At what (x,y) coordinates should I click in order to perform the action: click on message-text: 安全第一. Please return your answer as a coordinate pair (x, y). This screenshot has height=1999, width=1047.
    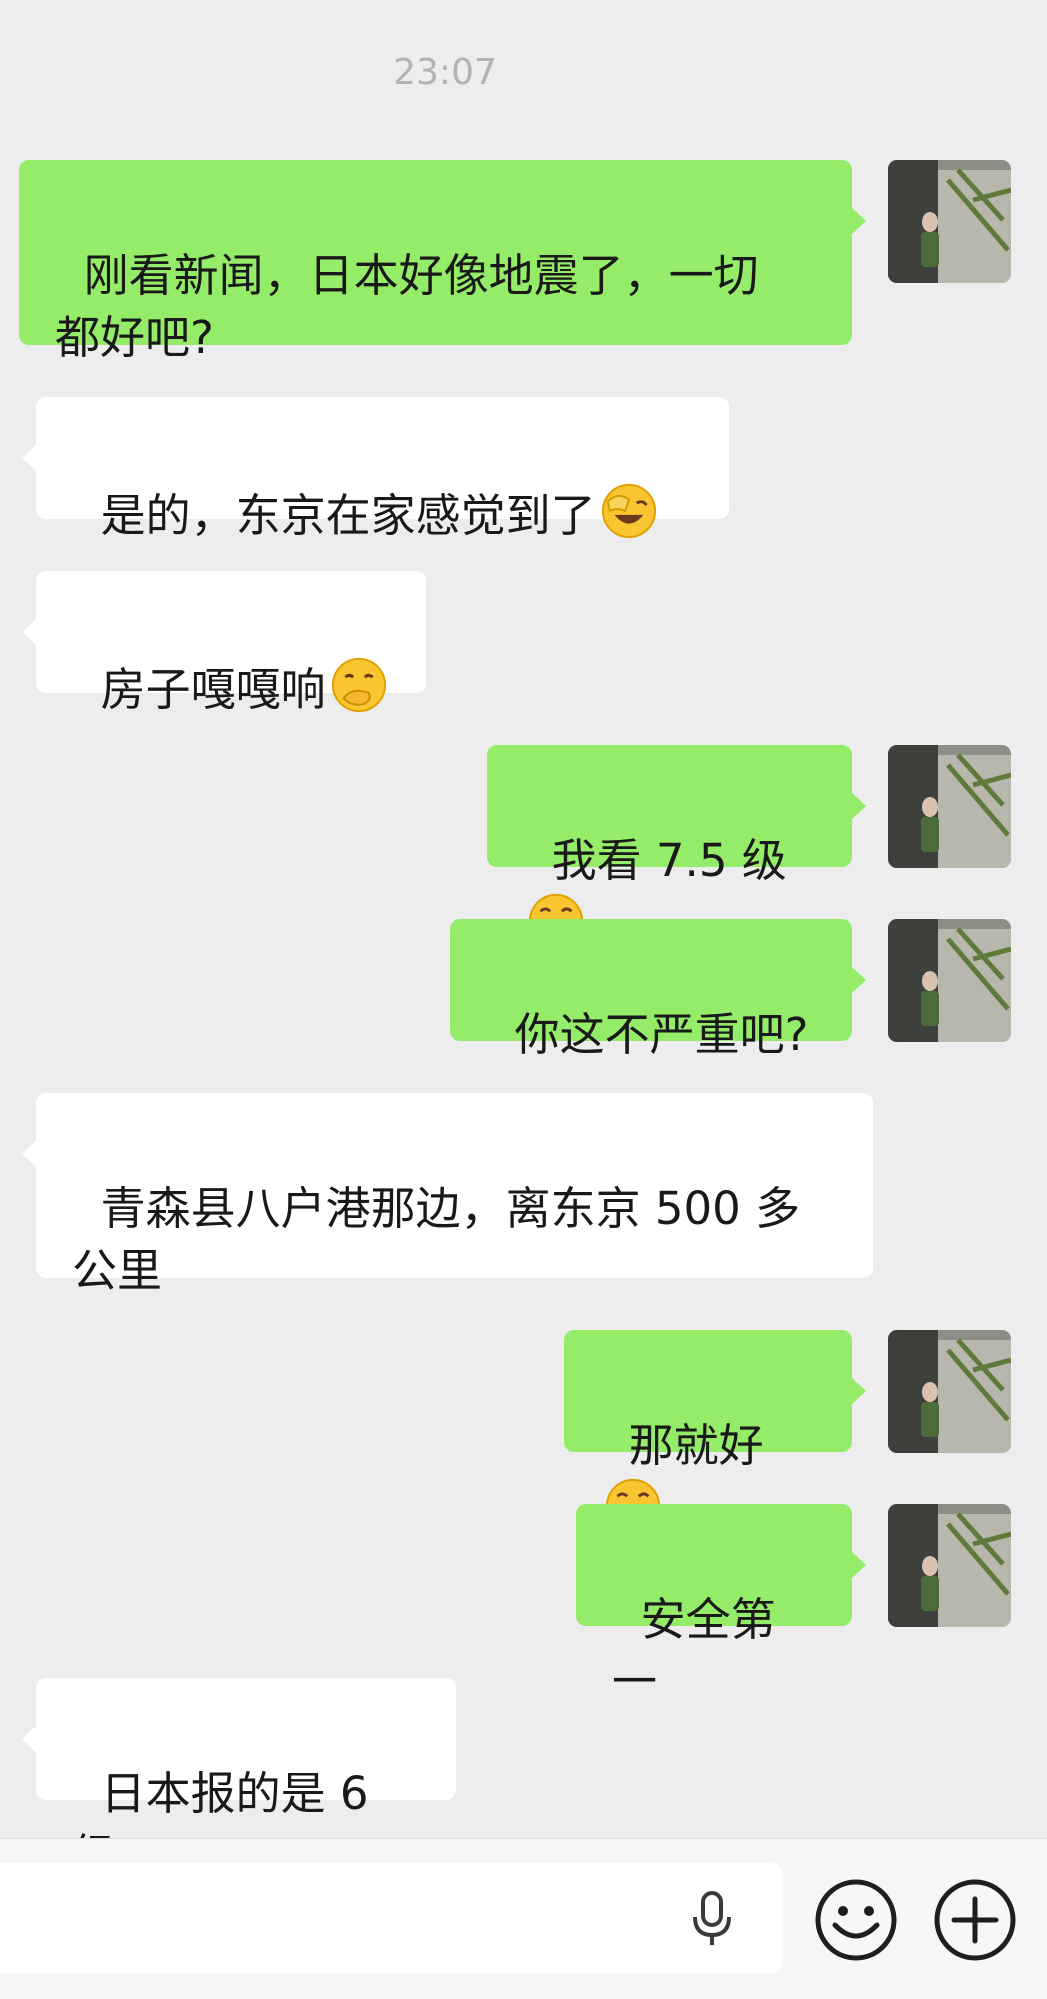
    Looking at the image, I should click on (694, 1650).